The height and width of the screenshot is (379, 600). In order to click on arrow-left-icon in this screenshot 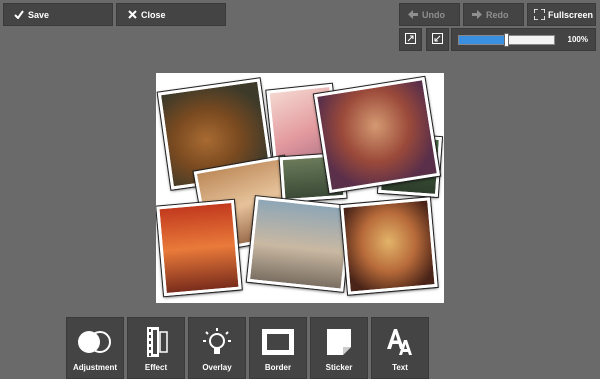, I will do `click(413, 14)`.